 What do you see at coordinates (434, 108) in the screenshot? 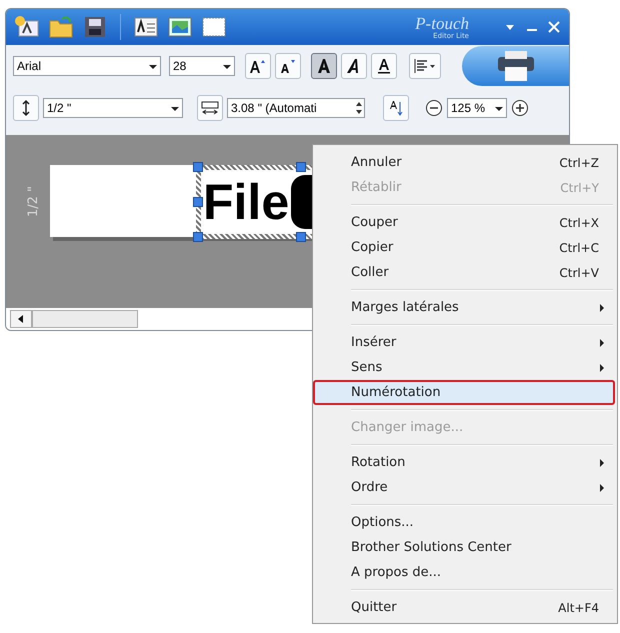
I see `zoom-out-icon` at bounding box center [434, 108].